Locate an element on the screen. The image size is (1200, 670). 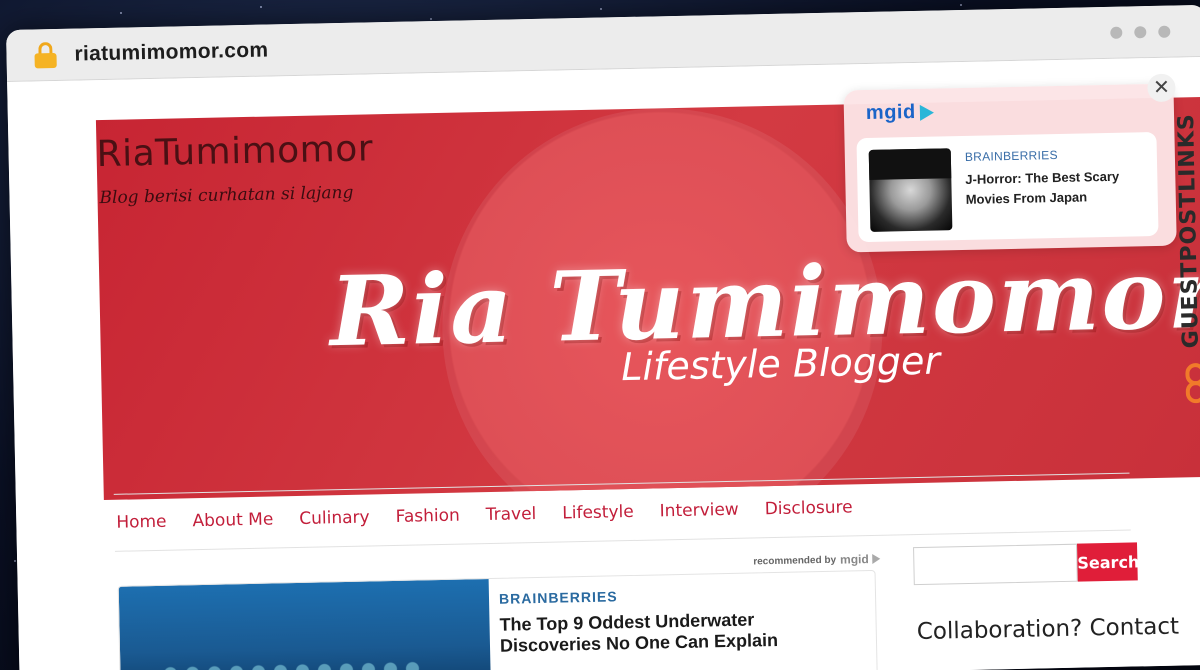
nav-item-lifestyle: Lifestyle is located at coordinates (598, 512).